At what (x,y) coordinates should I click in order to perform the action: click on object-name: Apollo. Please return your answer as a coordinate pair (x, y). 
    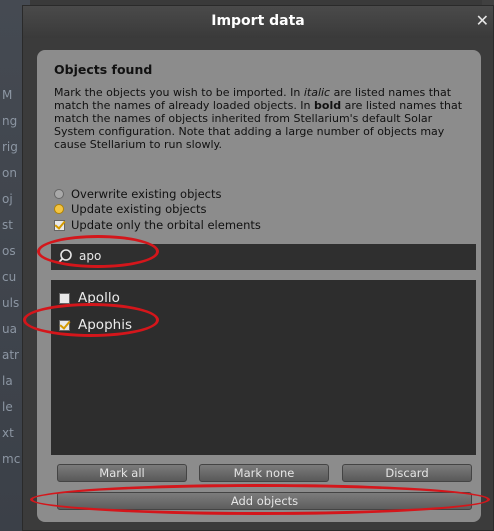
    Looking at the image, I should click on (99, 298).